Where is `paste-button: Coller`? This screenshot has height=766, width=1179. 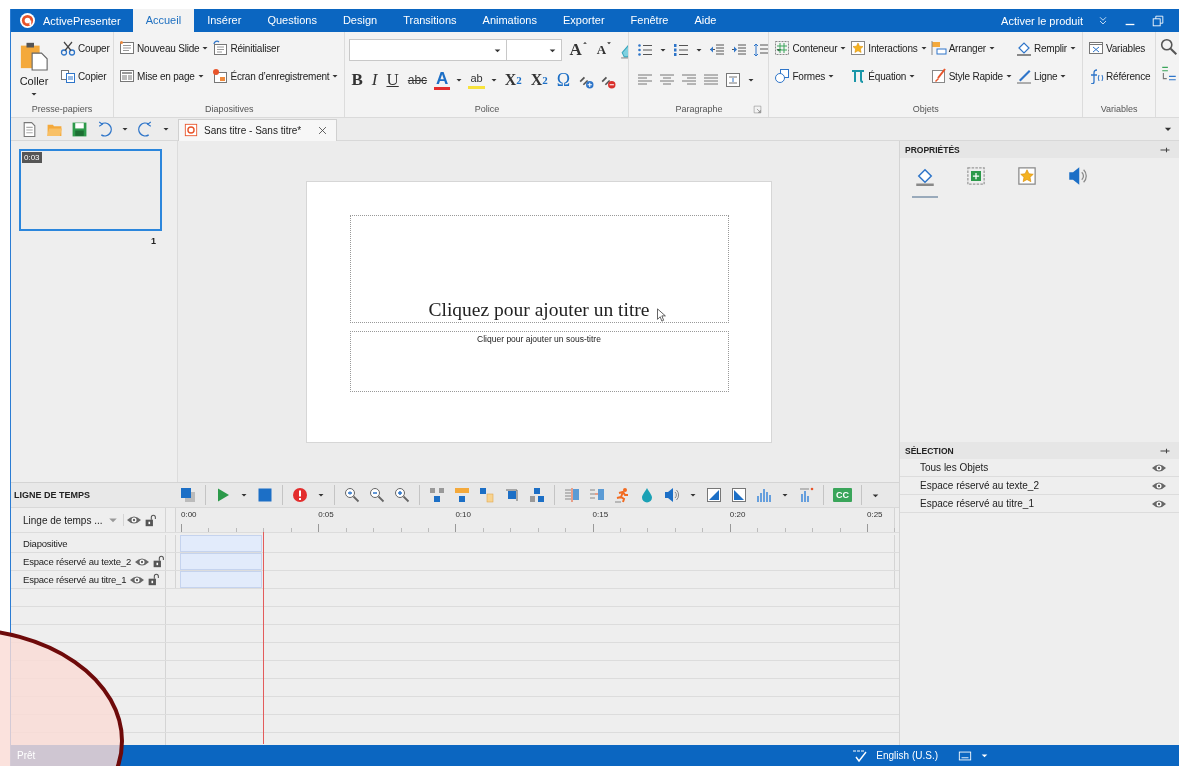 paste-button: Coller is located at coordinates (34, 68).